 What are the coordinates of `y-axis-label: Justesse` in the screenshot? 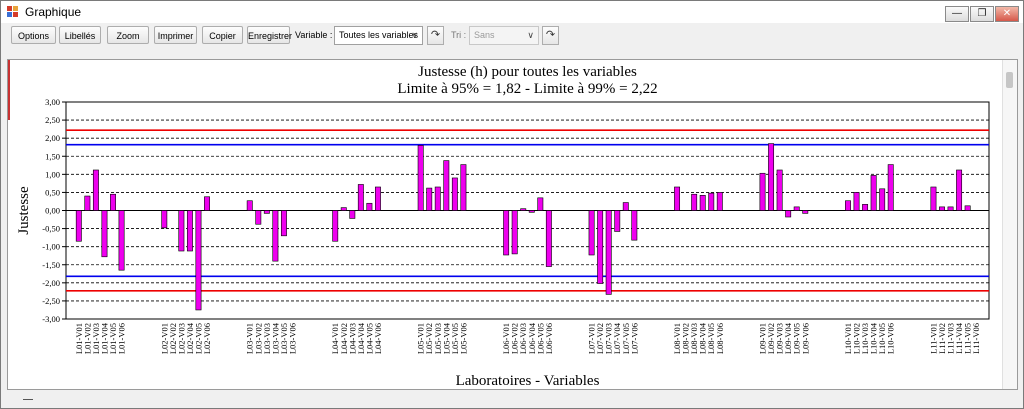 It's located at (24, 210).